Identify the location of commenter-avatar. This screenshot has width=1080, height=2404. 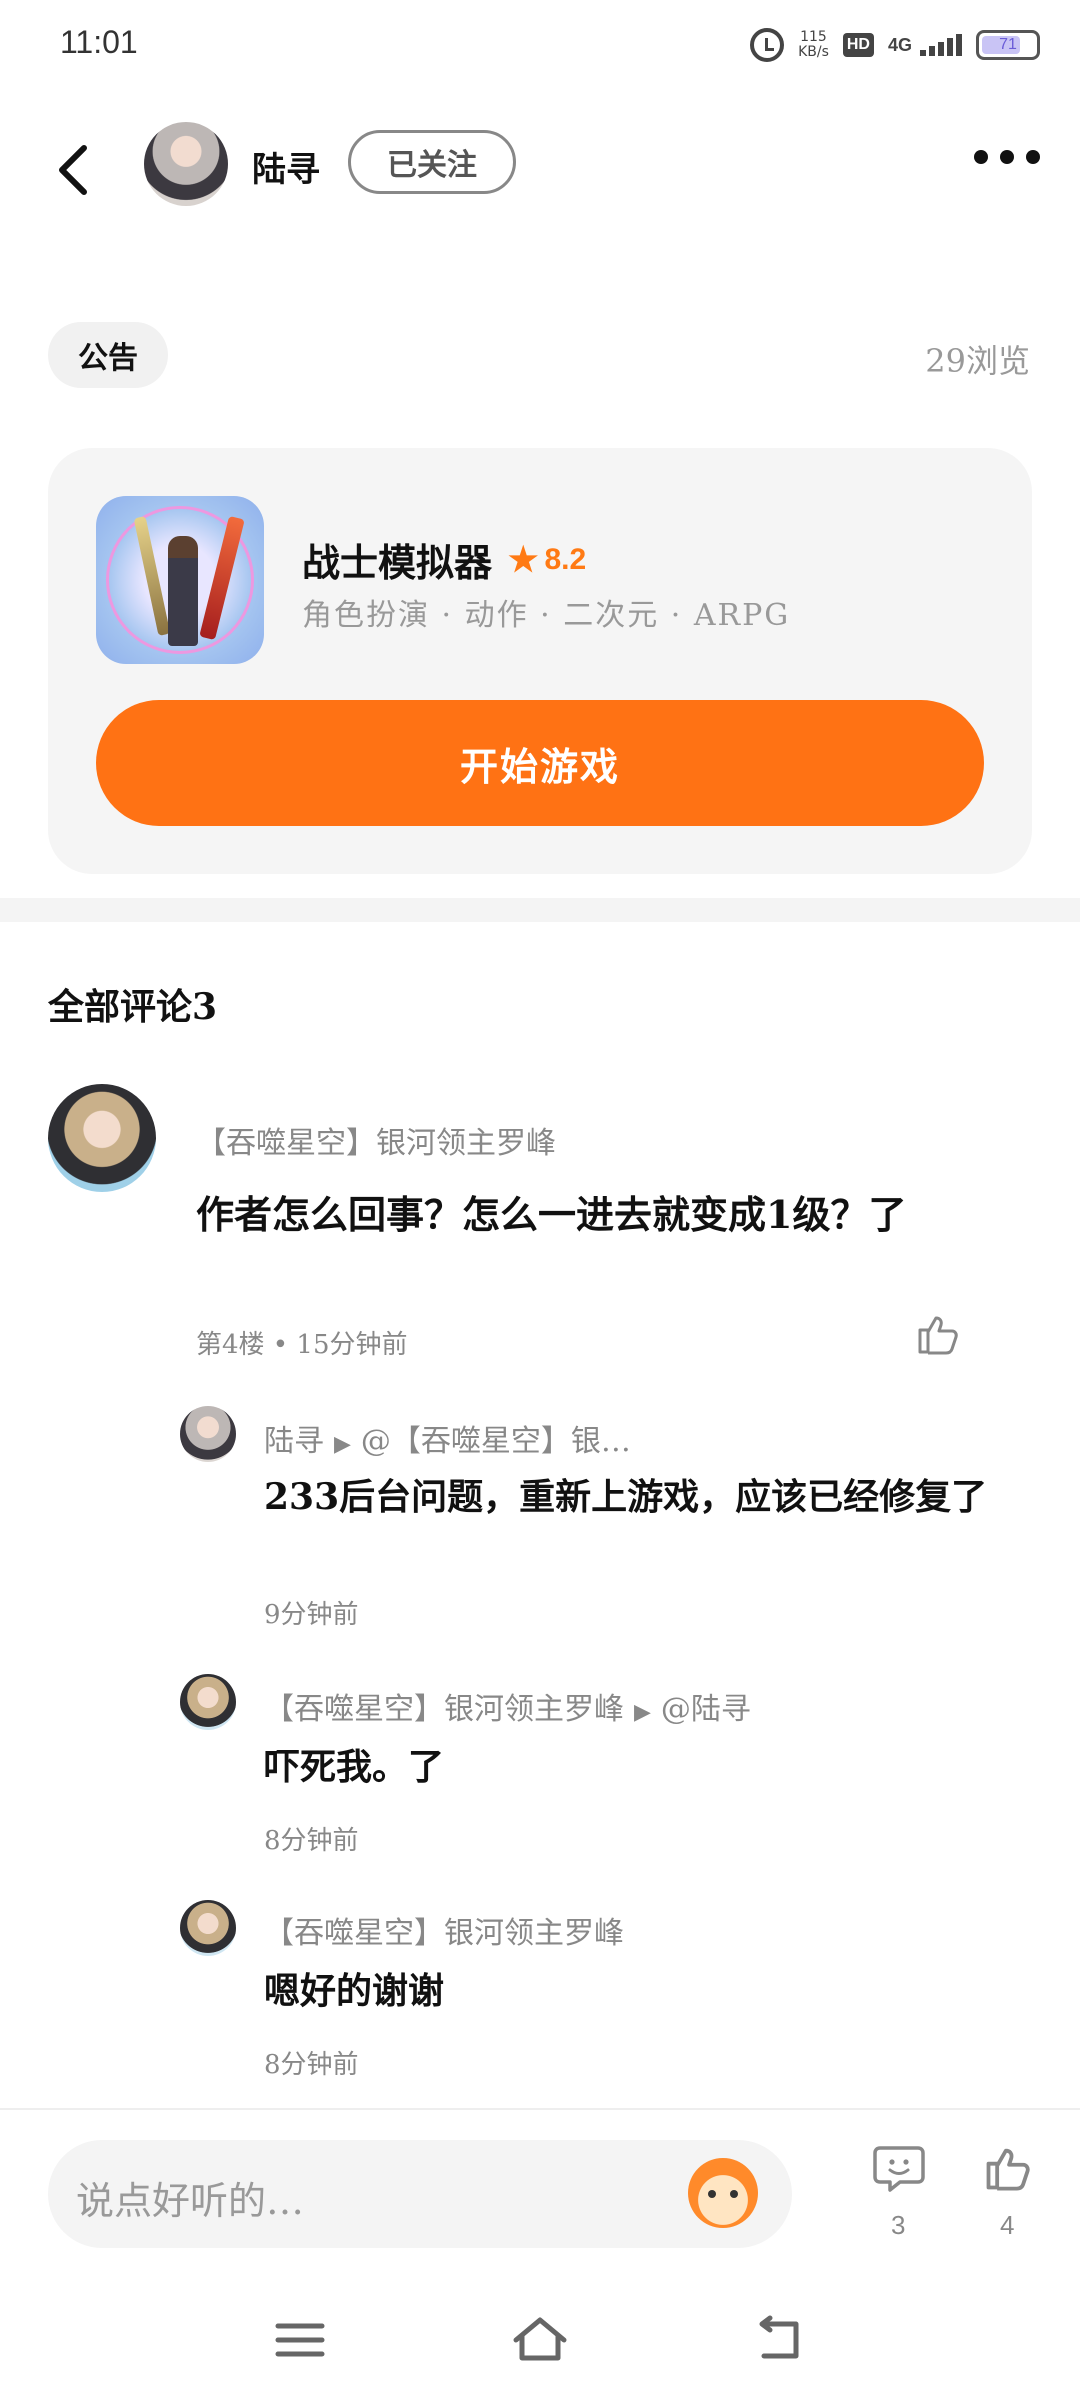
(102, 1138).